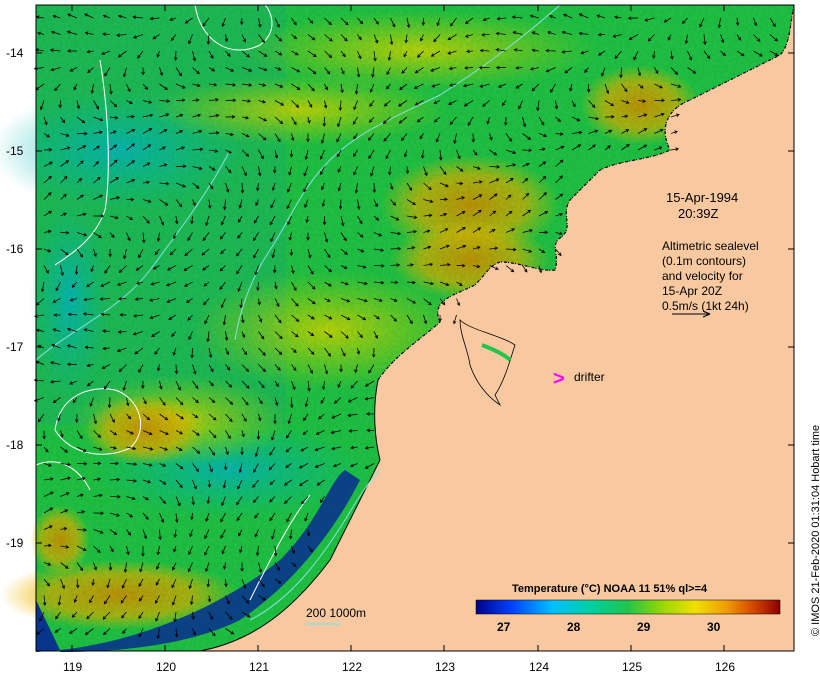  I want to click on credit-text: © IMOS 21-Feb-2020 01:31:04 Hobart time, so click(815, 530).